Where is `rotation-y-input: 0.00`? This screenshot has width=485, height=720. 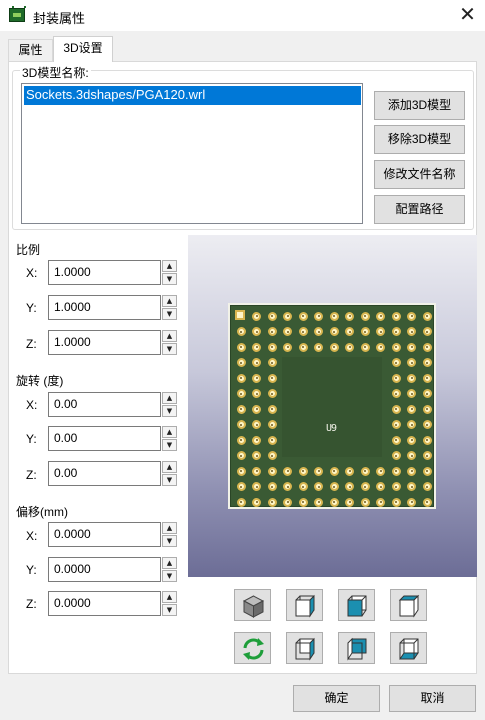
rotation-y-input: 0.00 is located at coordinates (104, 438).